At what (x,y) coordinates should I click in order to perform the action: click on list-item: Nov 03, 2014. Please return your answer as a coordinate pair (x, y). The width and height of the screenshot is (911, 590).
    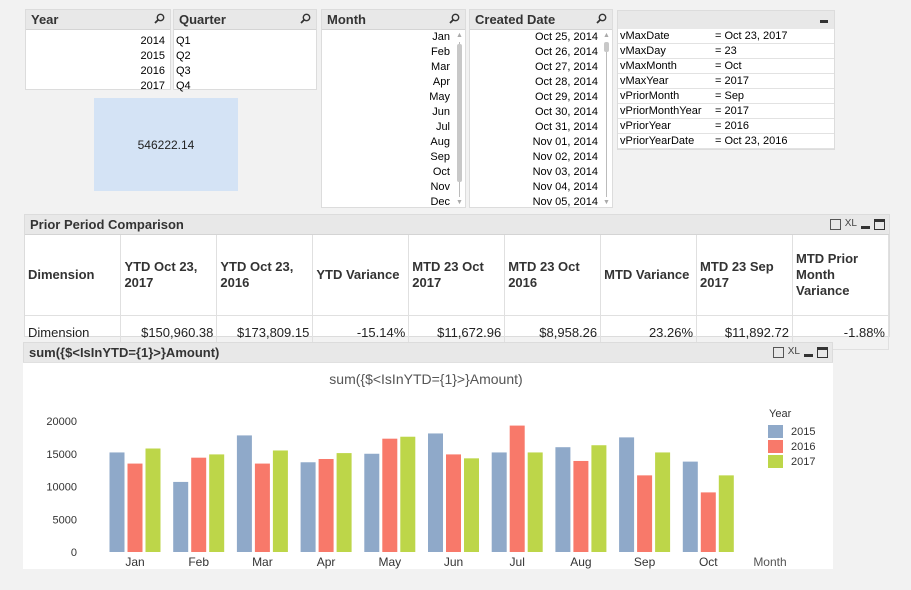
    Looking at the image, I should click on (536, 172).